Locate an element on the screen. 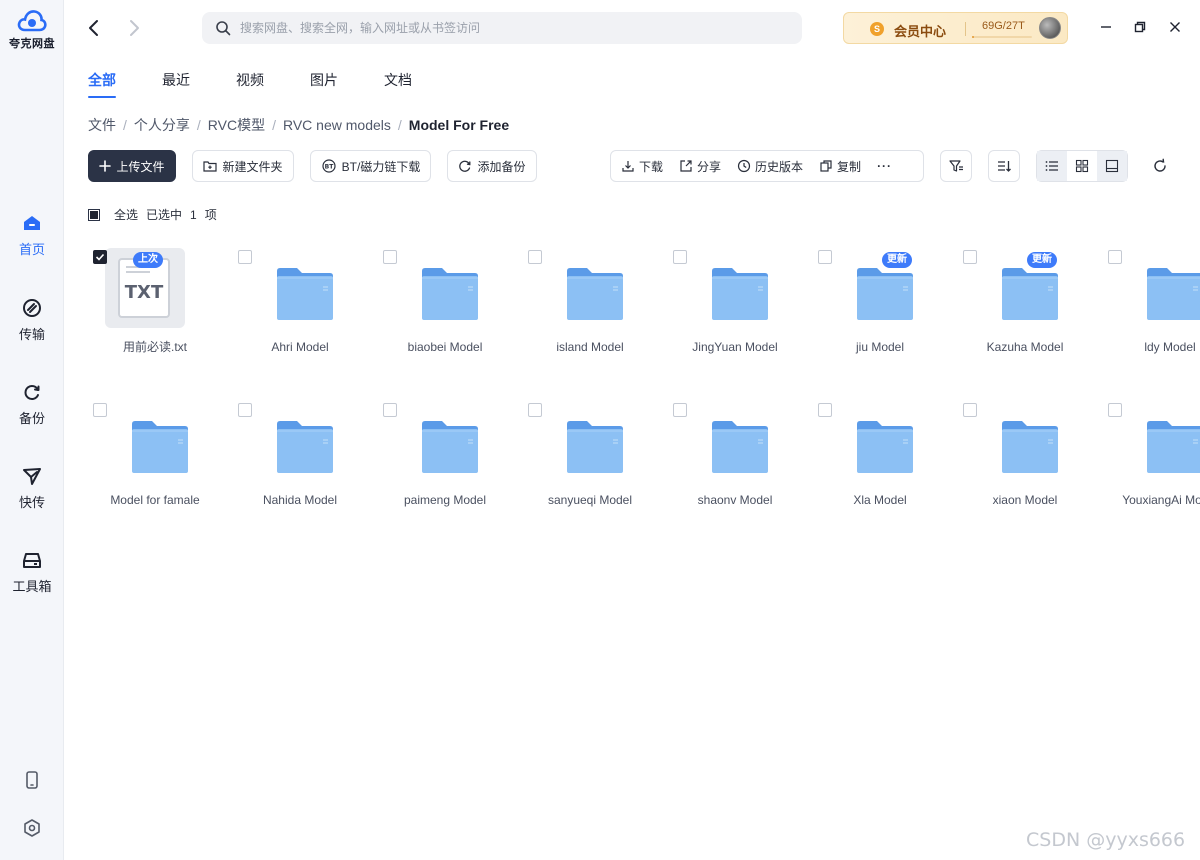 This screenshot has height=860, width=1200. file-item: TXT 上次 用前必读.txt is located at coordinates (155, 317).